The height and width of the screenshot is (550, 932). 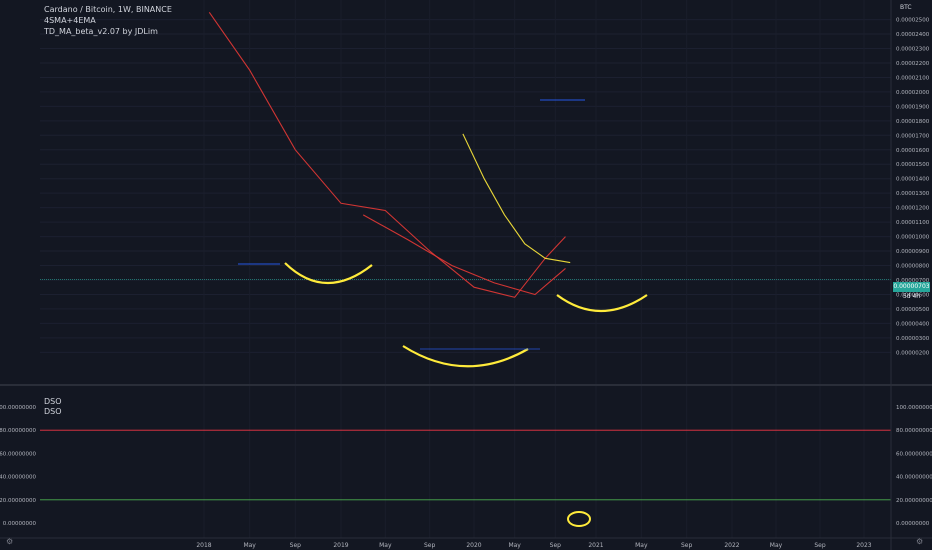 I want to click on oscillator-tick-left: 80.00000000, so click(x=18, y=431).